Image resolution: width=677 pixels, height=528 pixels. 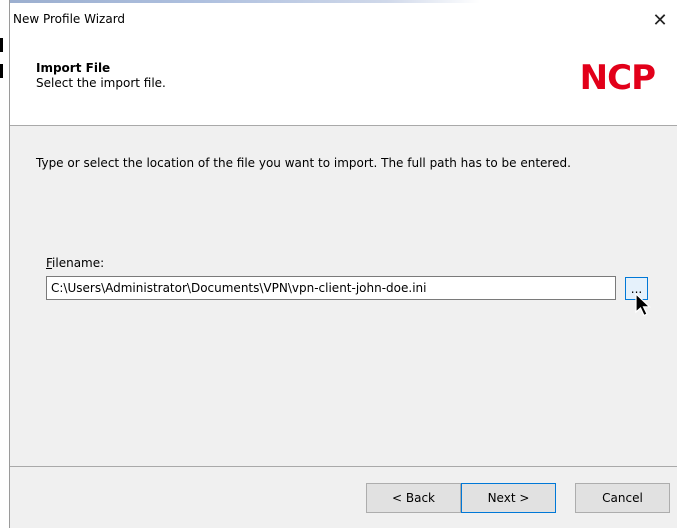 What do you see at coordinates (73, 68) in the screenshot?
I see `page-title: Import File` at bounding box center [73, 68].